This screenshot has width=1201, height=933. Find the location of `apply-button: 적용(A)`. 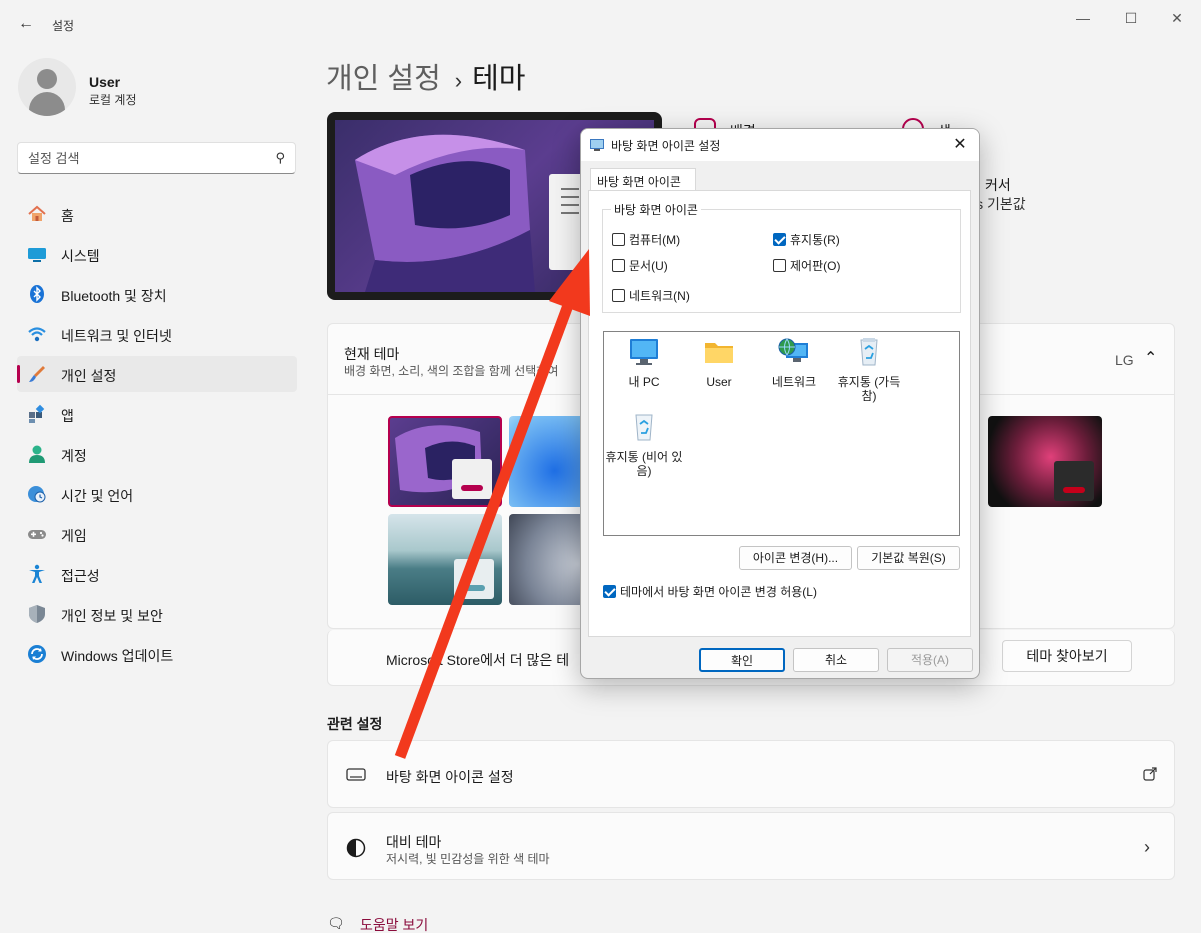

apply-button: 적용(A) is located at coordinates (930, 660).